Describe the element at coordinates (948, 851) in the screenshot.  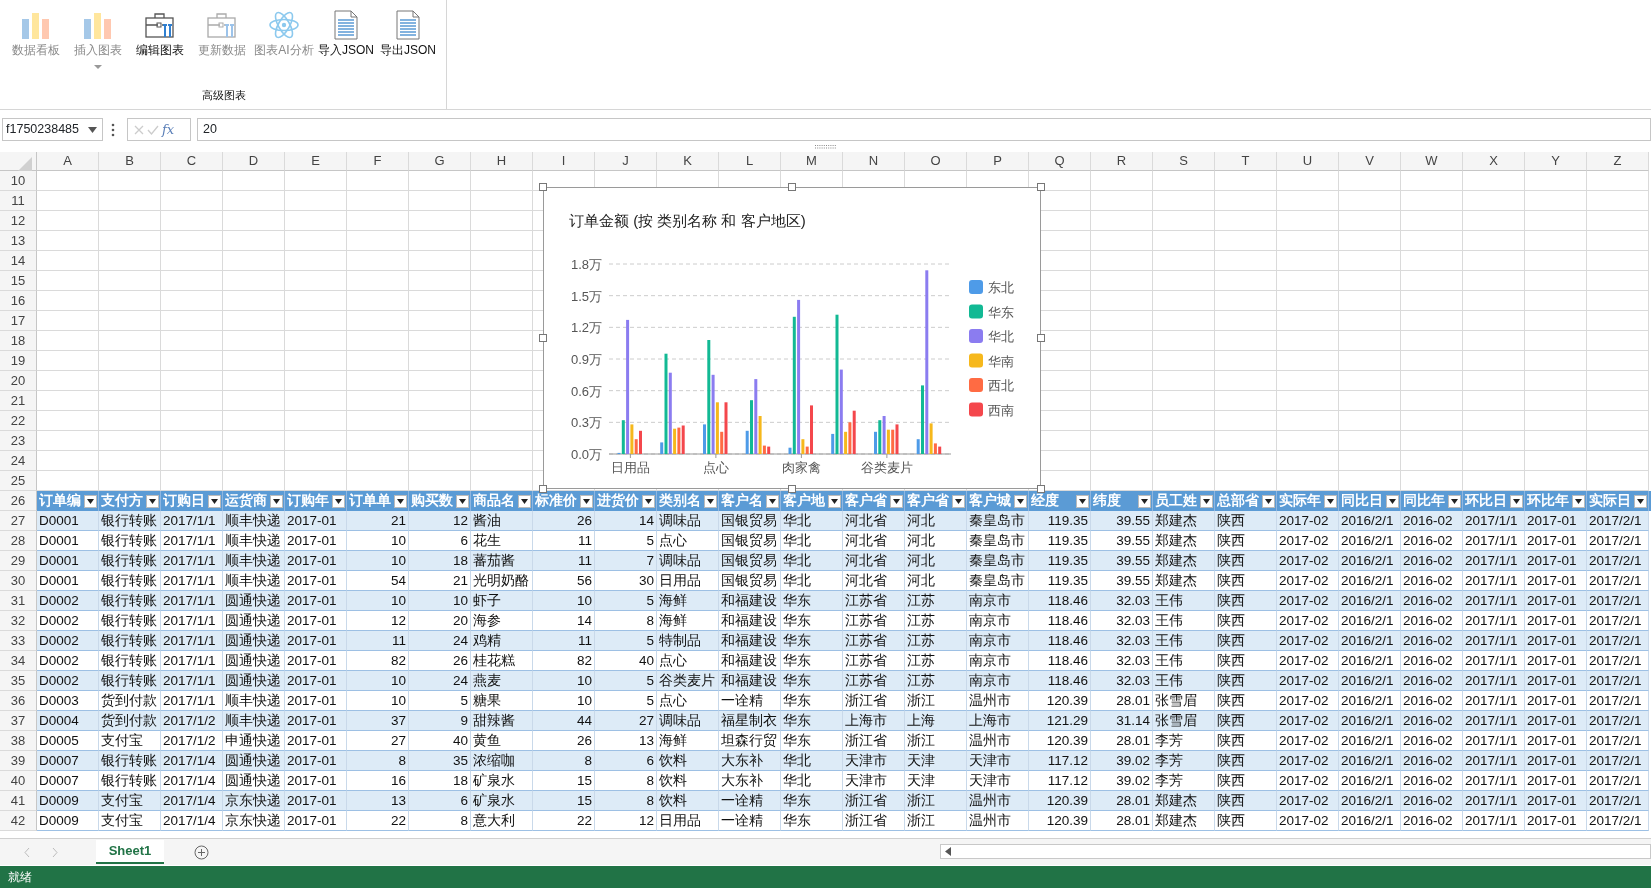
I see `scroll-left-icon` at that location.